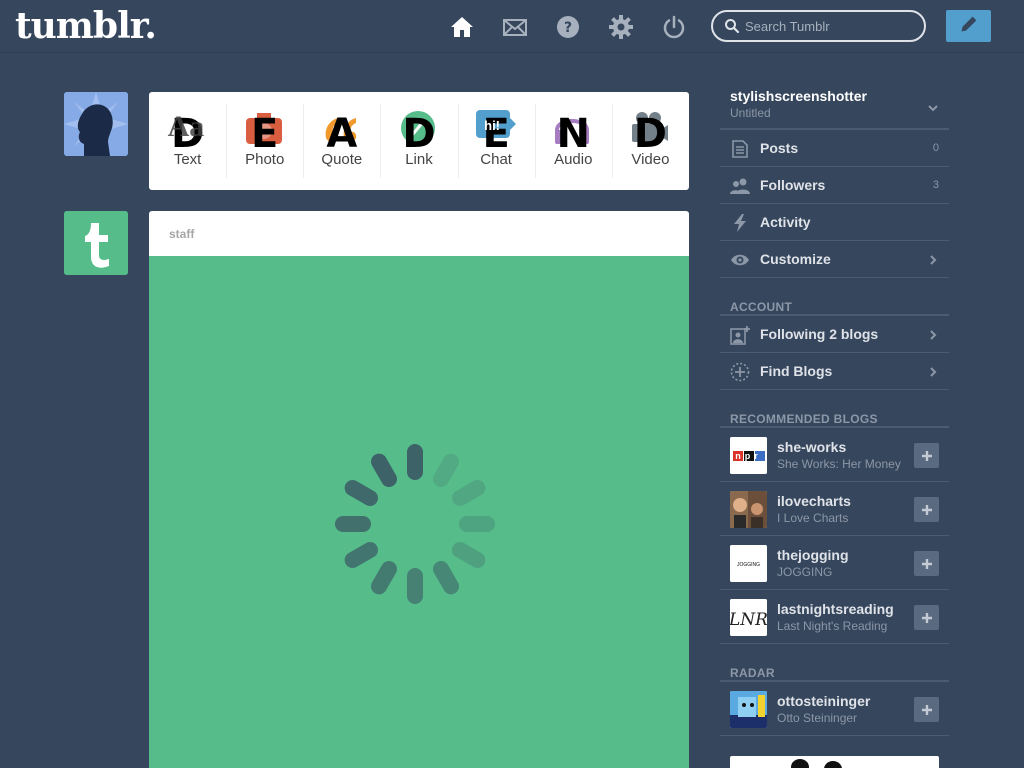 The image size is (1024, 768). I want to click on mail-icon, so click(515, 27).